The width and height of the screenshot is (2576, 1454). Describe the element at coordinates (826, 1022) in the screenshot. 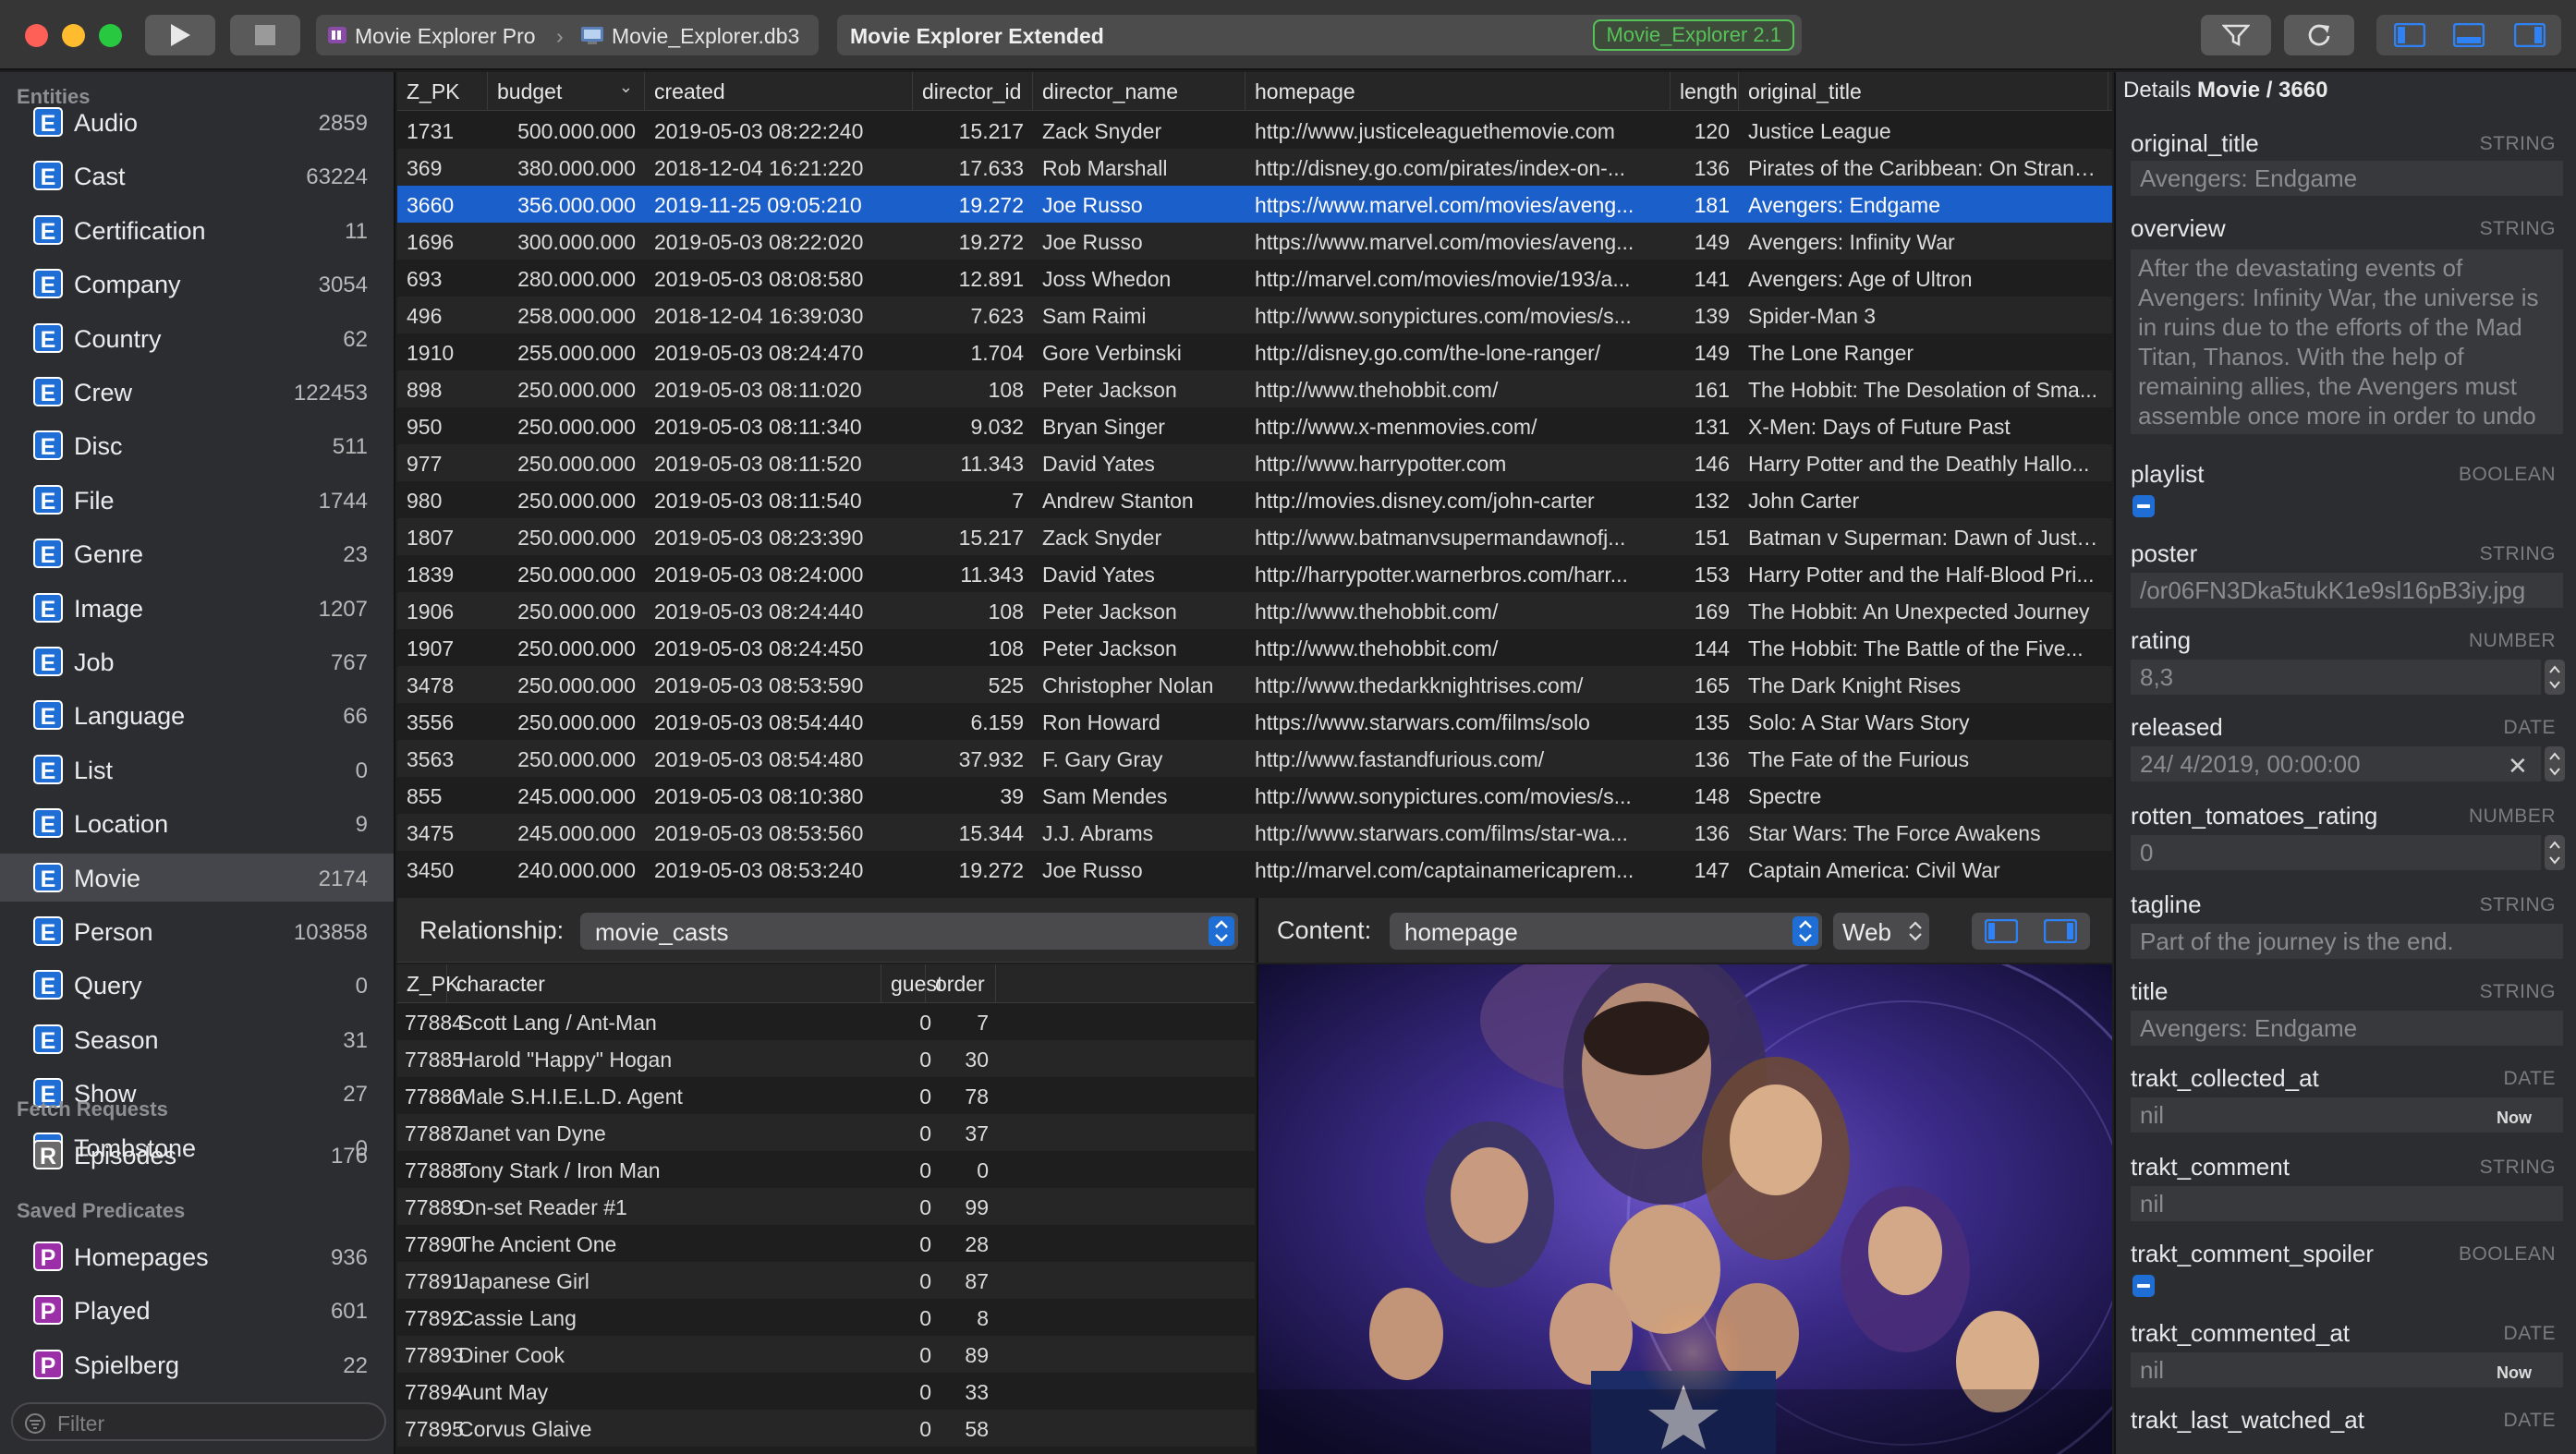

I see `relationship-row: 77884 Scott Lang / Ant-Man 0 7` at that location.